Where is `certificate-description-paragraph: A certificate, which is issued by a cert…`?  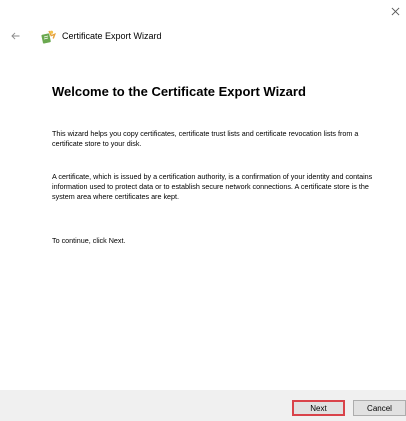
certificate-description-paragraph: A certificate, which is issued by a cert… is located at coordinates (212, 186).